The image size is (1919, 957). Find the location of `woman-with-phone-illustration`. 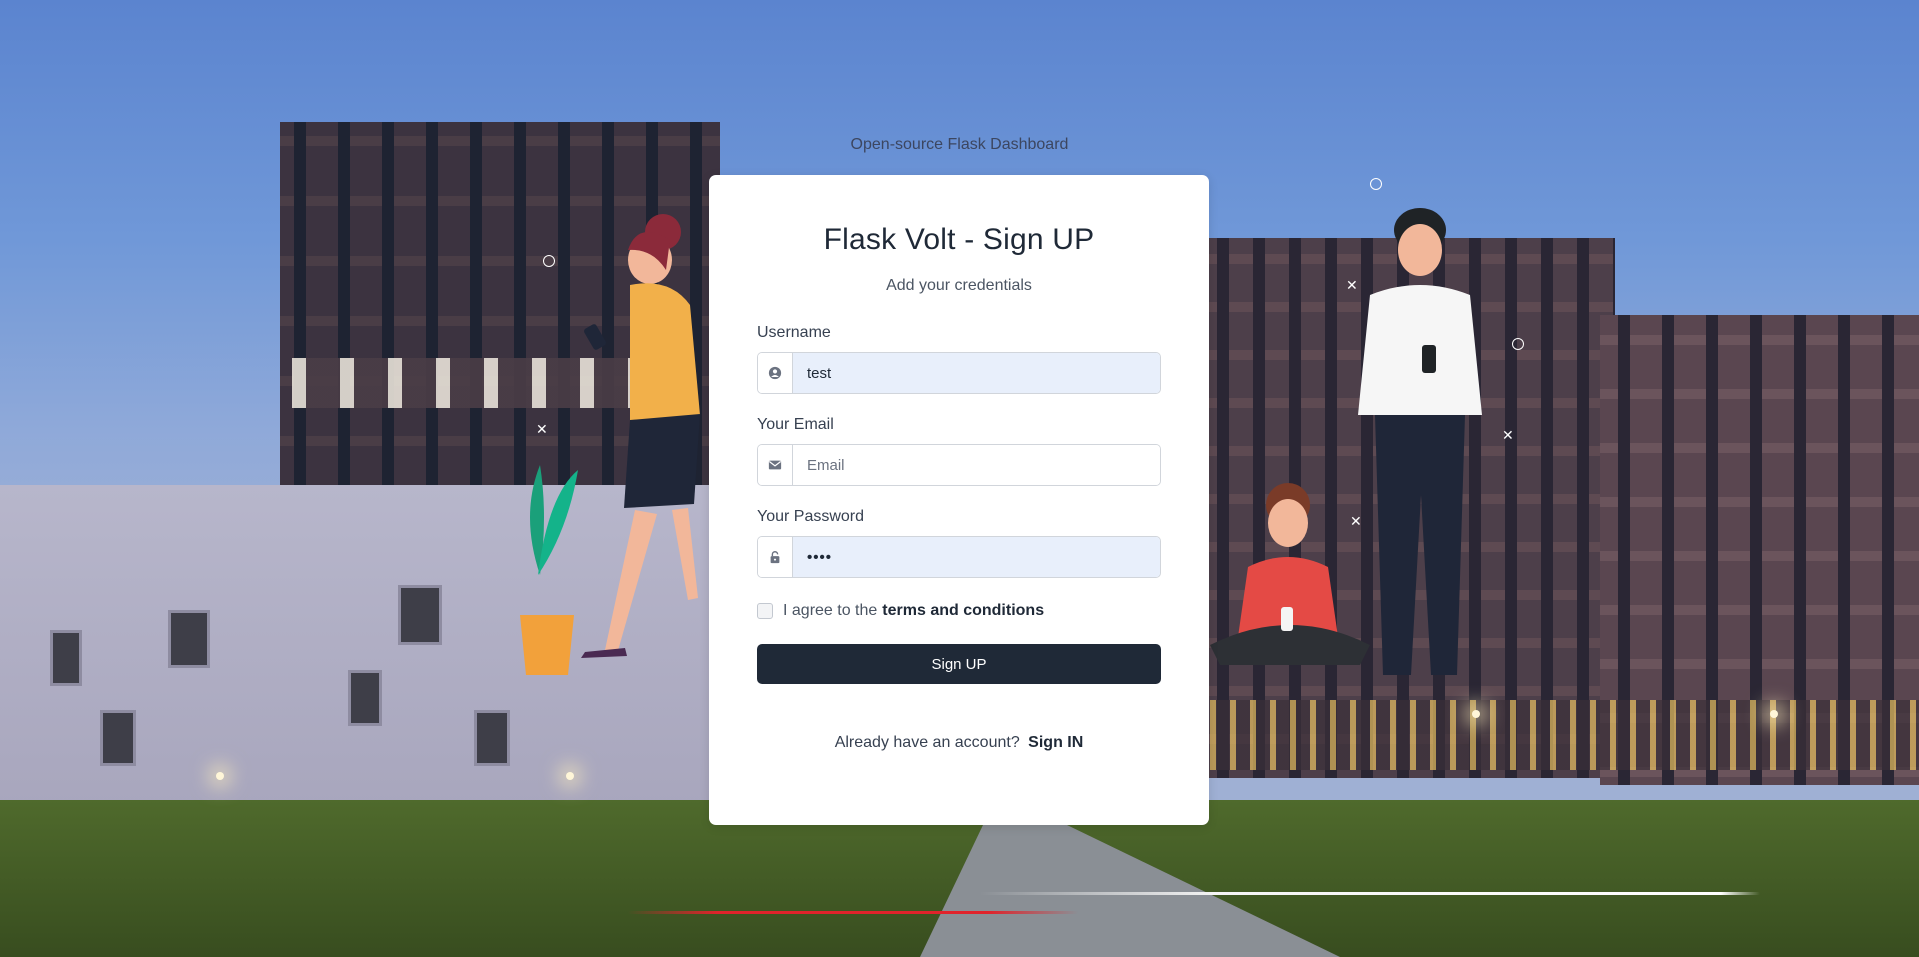

woman-with-phone-illustration is located at coordinates (610, 444).